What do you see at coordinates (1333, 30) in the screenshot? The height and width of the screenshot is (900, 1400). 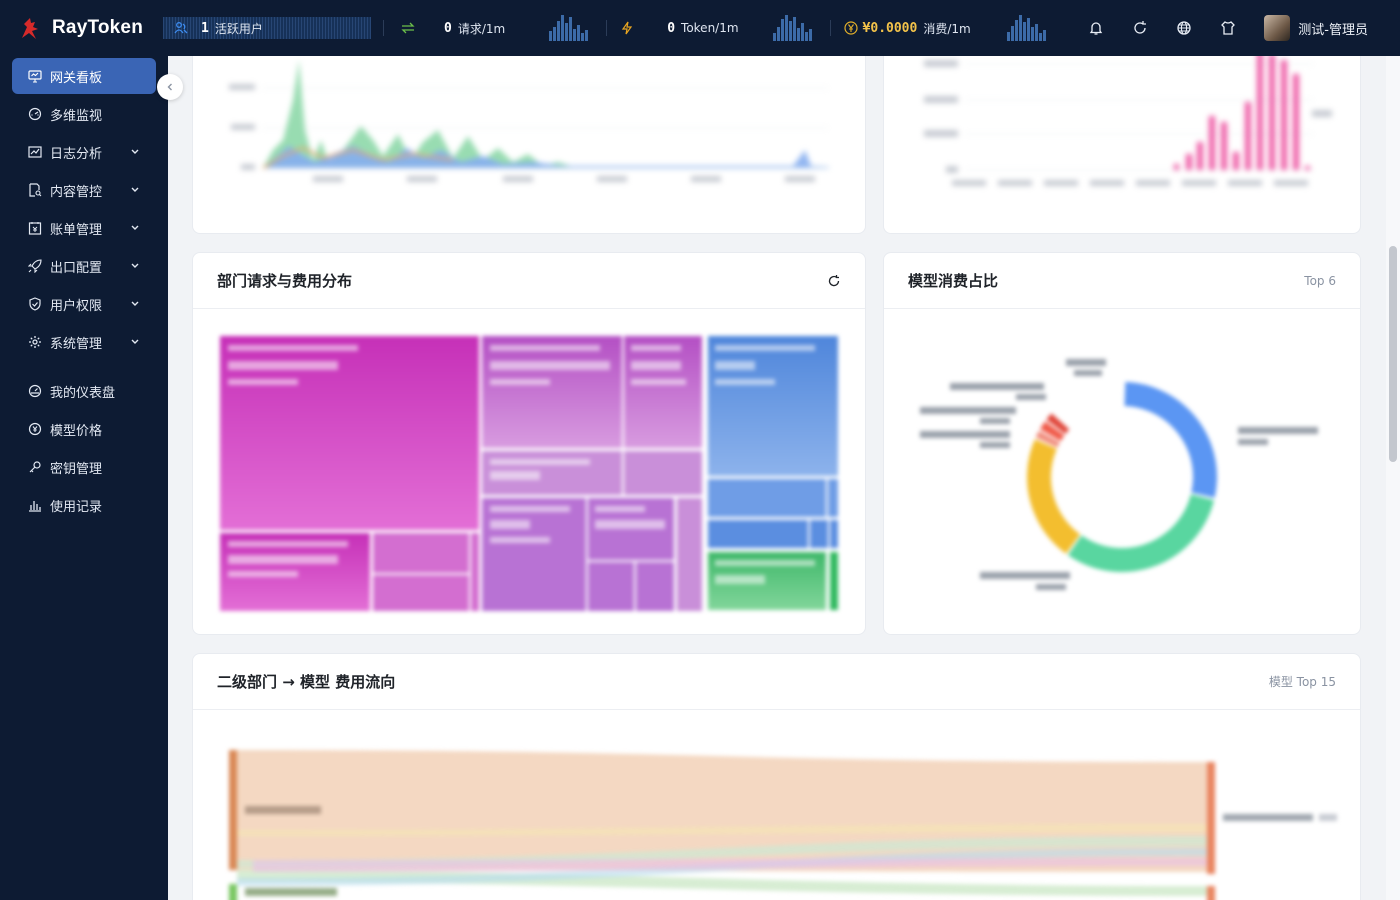 I see `user-name: 测试-管理员` at bounding box center [1333, 30].